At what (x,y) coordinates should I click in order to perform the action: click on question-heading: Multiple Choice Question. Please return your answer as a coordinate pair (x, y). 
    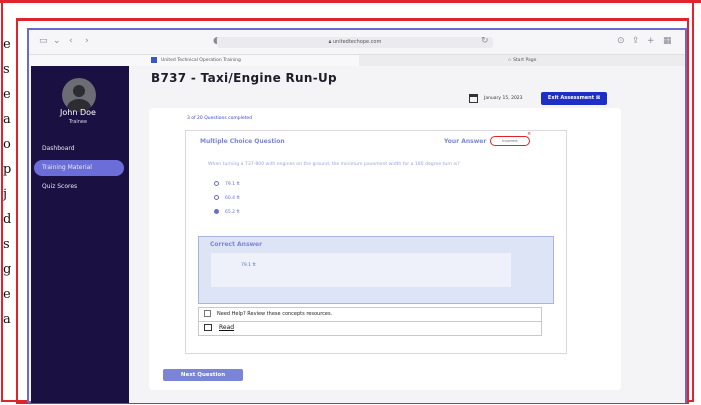
    Looking at the image, I should click on (242, 141).